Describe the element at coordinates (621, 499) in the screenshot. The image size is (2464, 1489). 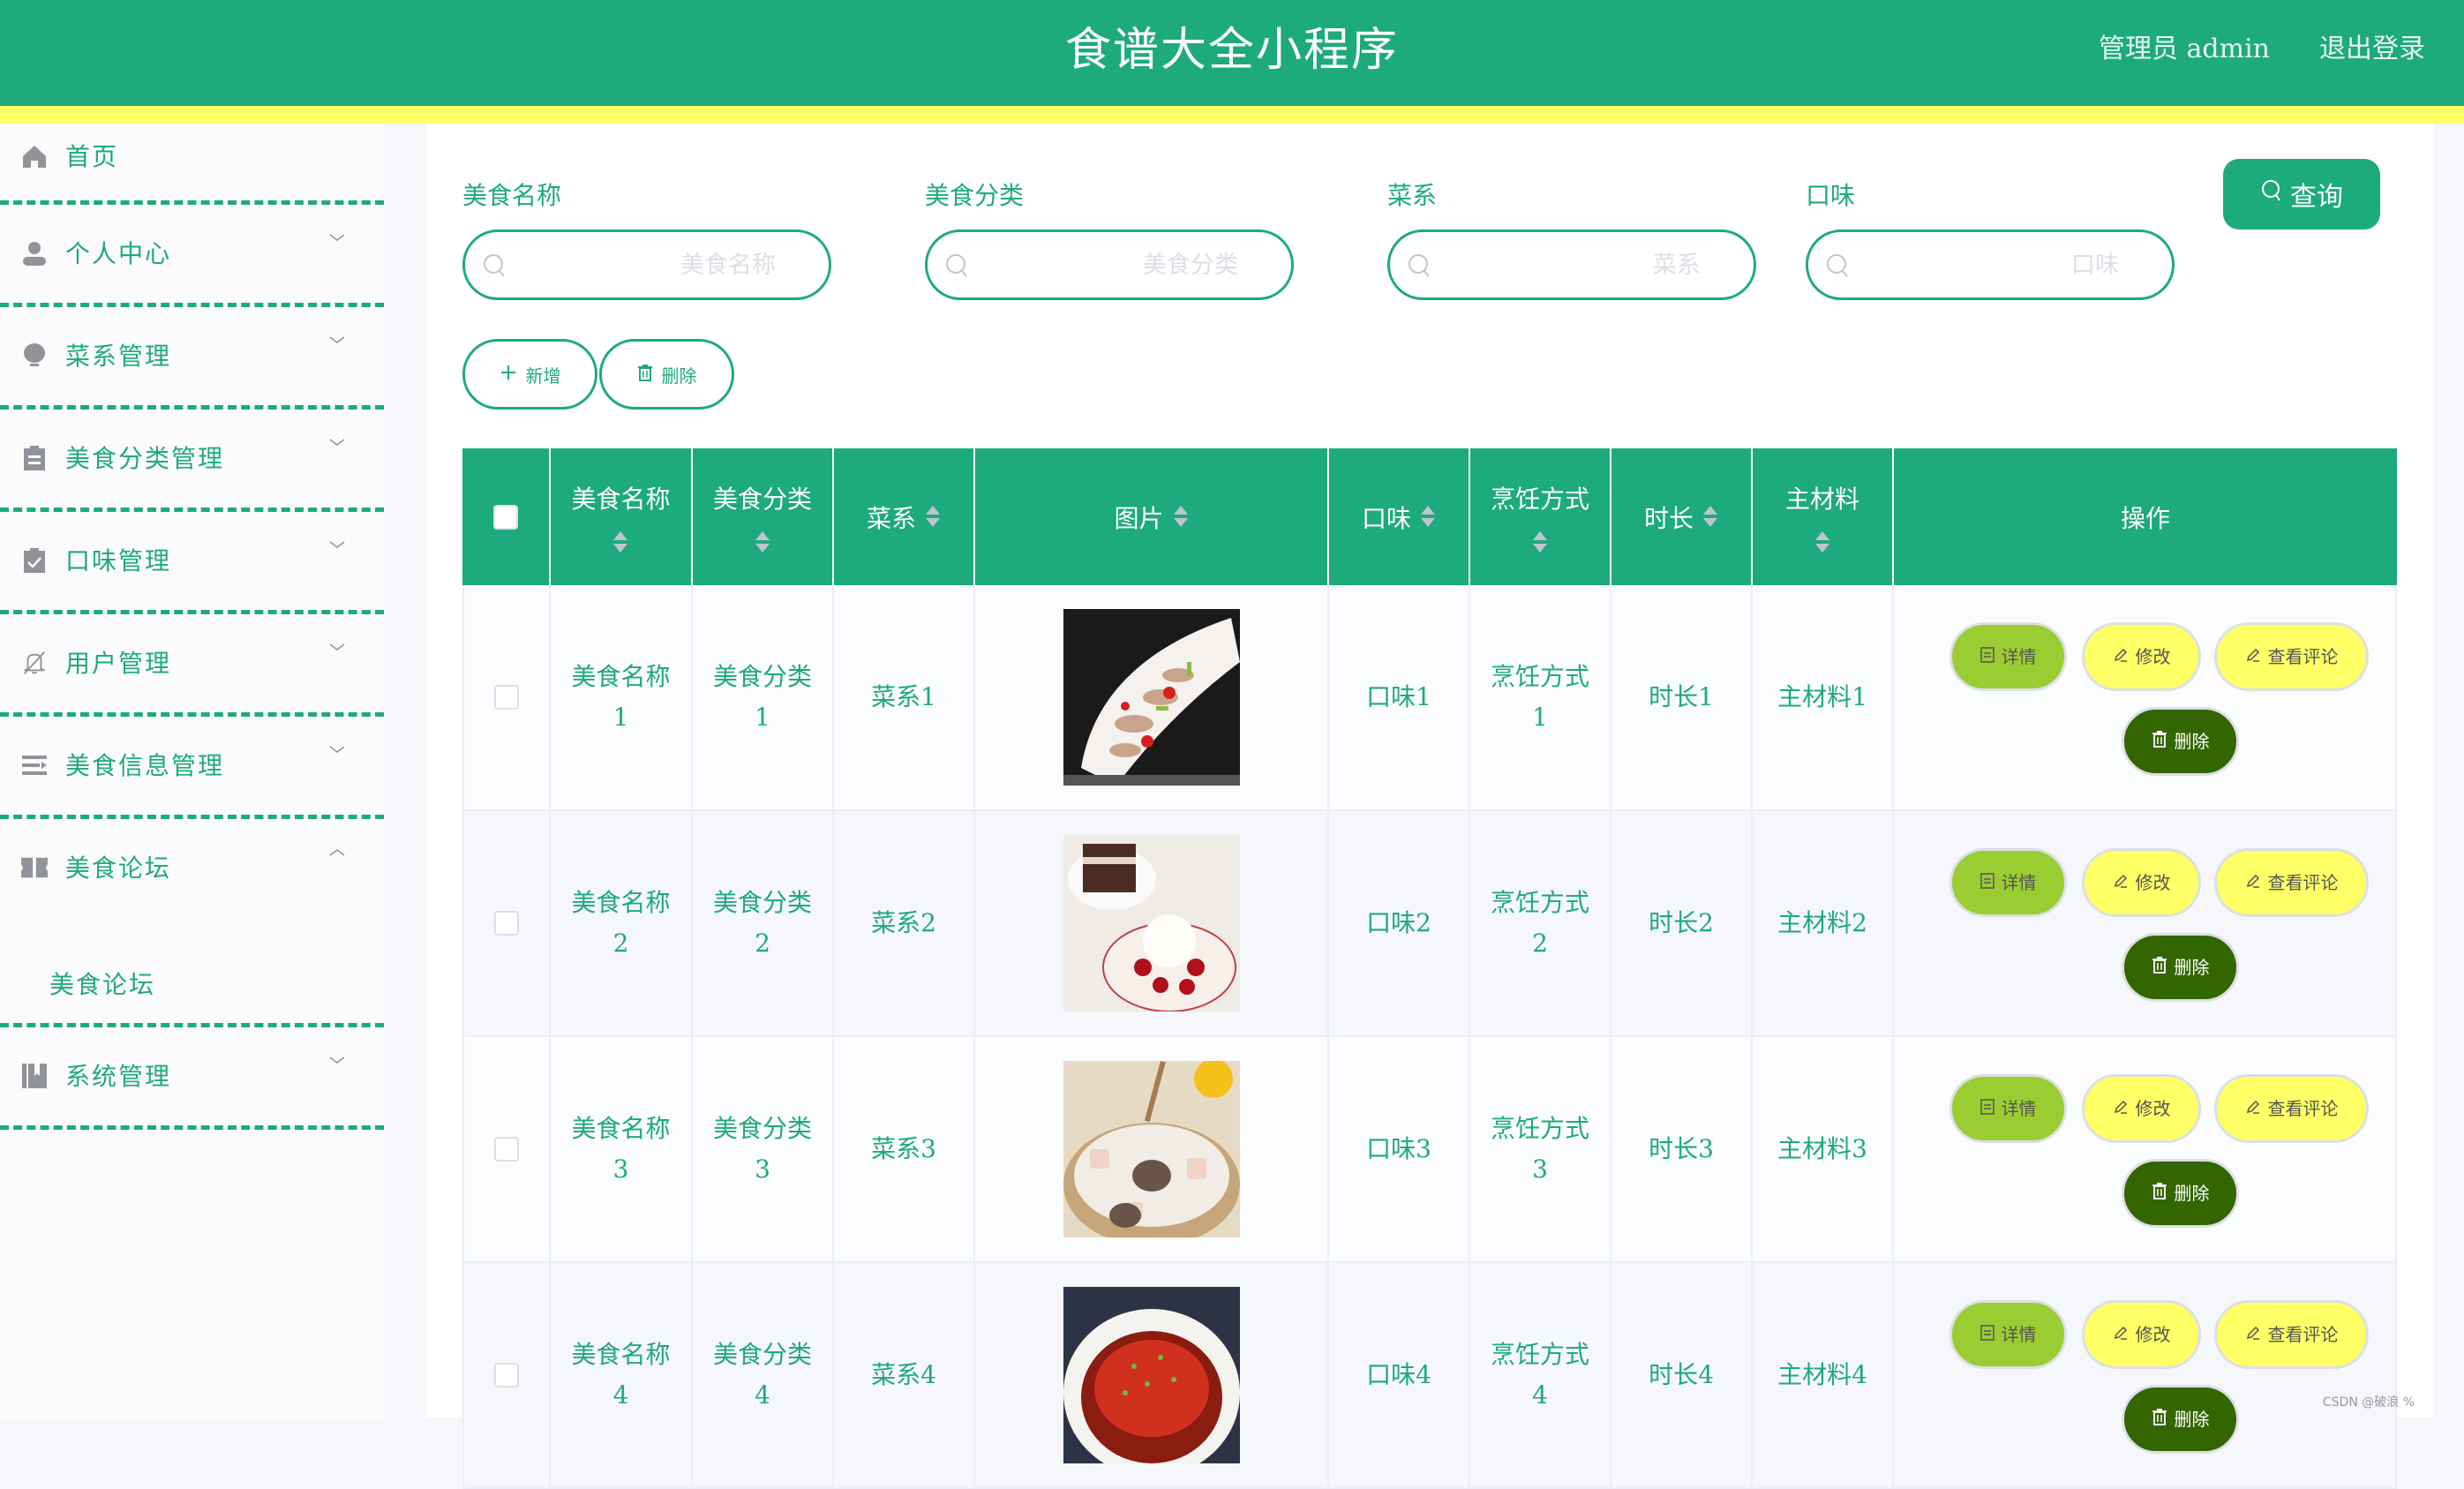
I see `column-label: 美食名称` at that location.